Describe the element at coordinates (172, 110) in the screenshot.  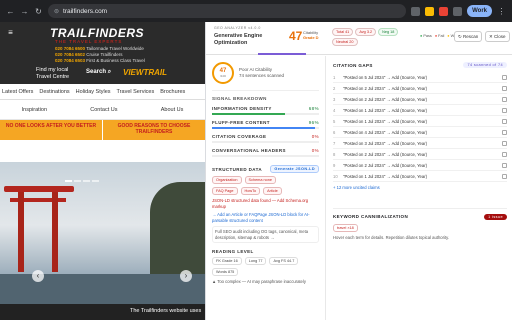
I see `nav-about-us: About Us` at that location.